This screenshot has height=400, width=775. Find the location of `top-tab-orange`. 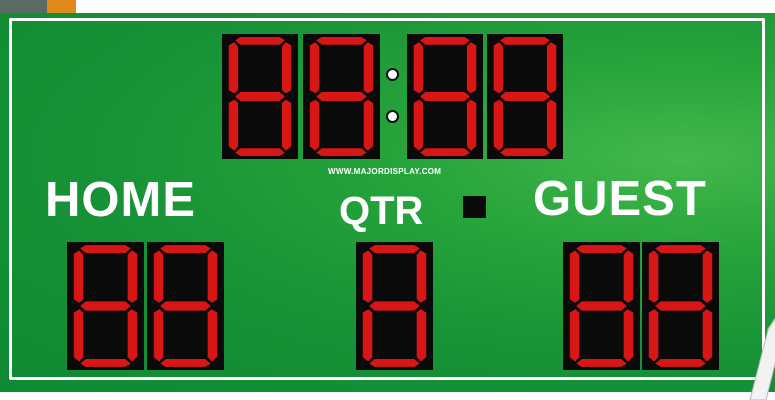

top-tab-orange is located at coordinates (61, 6).